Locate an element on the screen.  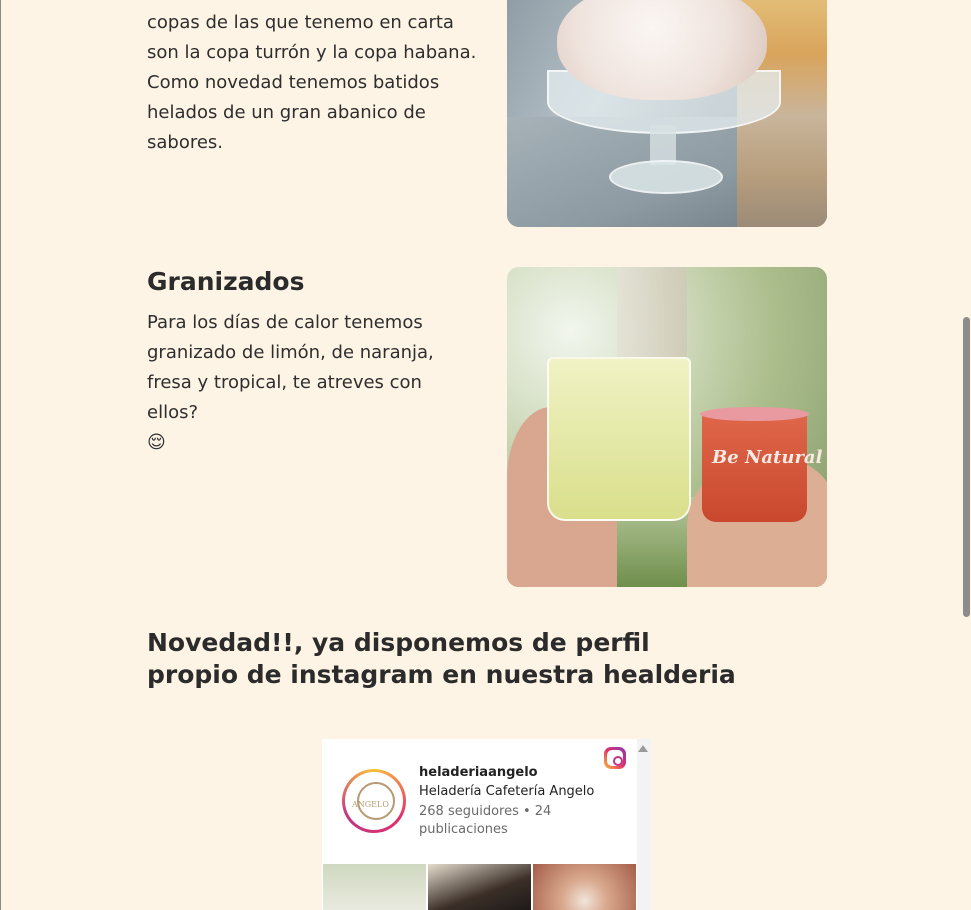
page-edge is located at coordinates (0, 455).